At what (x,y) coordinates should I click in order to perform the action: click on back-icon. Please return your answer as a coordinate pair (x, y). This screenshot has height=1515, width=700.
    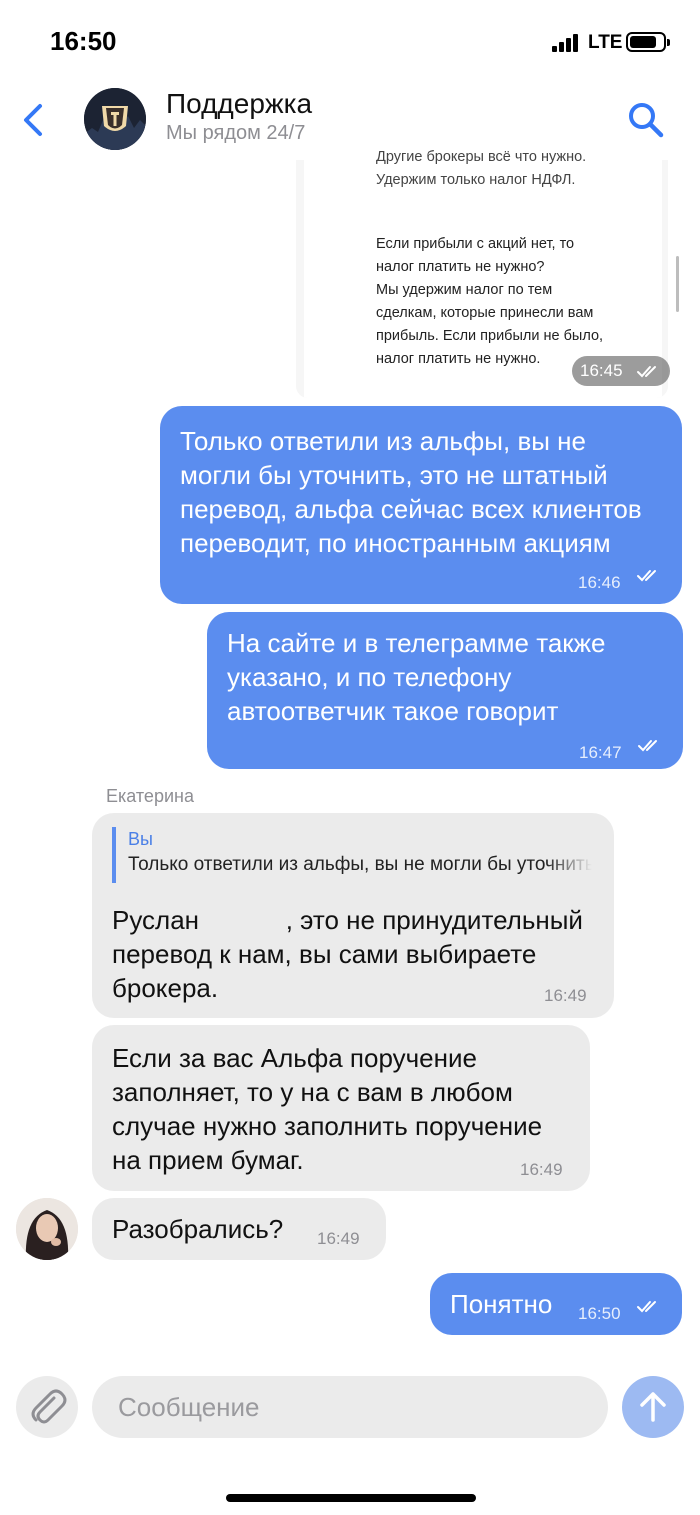
    Looking at the image, I should click on (34, 120).